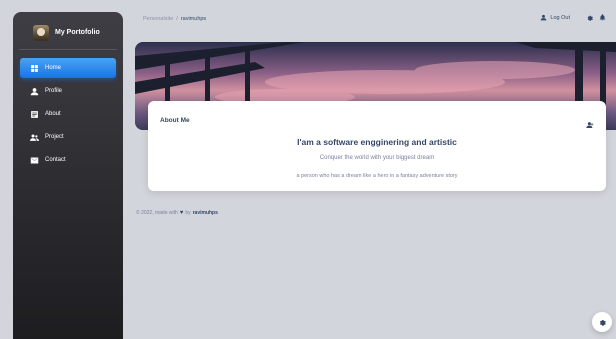  Describe the element at coordinates (34, 68) in the screenshot. I see `home-icon` at that location.